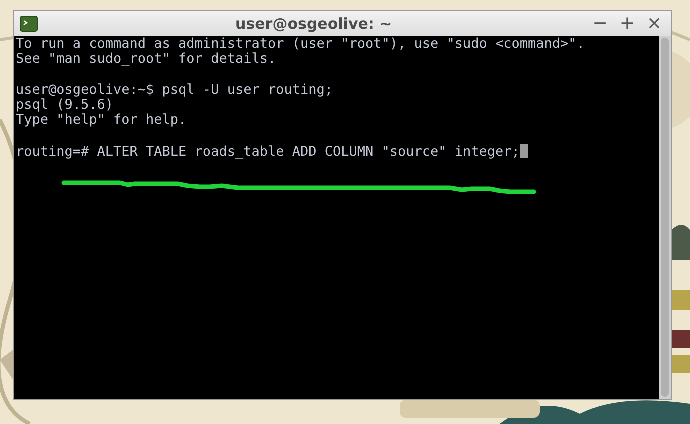  I want to click on terminal-line: routing=# ALTER TABLE roads_table ADD COLUMN "source" integer;, so click(336, 152).